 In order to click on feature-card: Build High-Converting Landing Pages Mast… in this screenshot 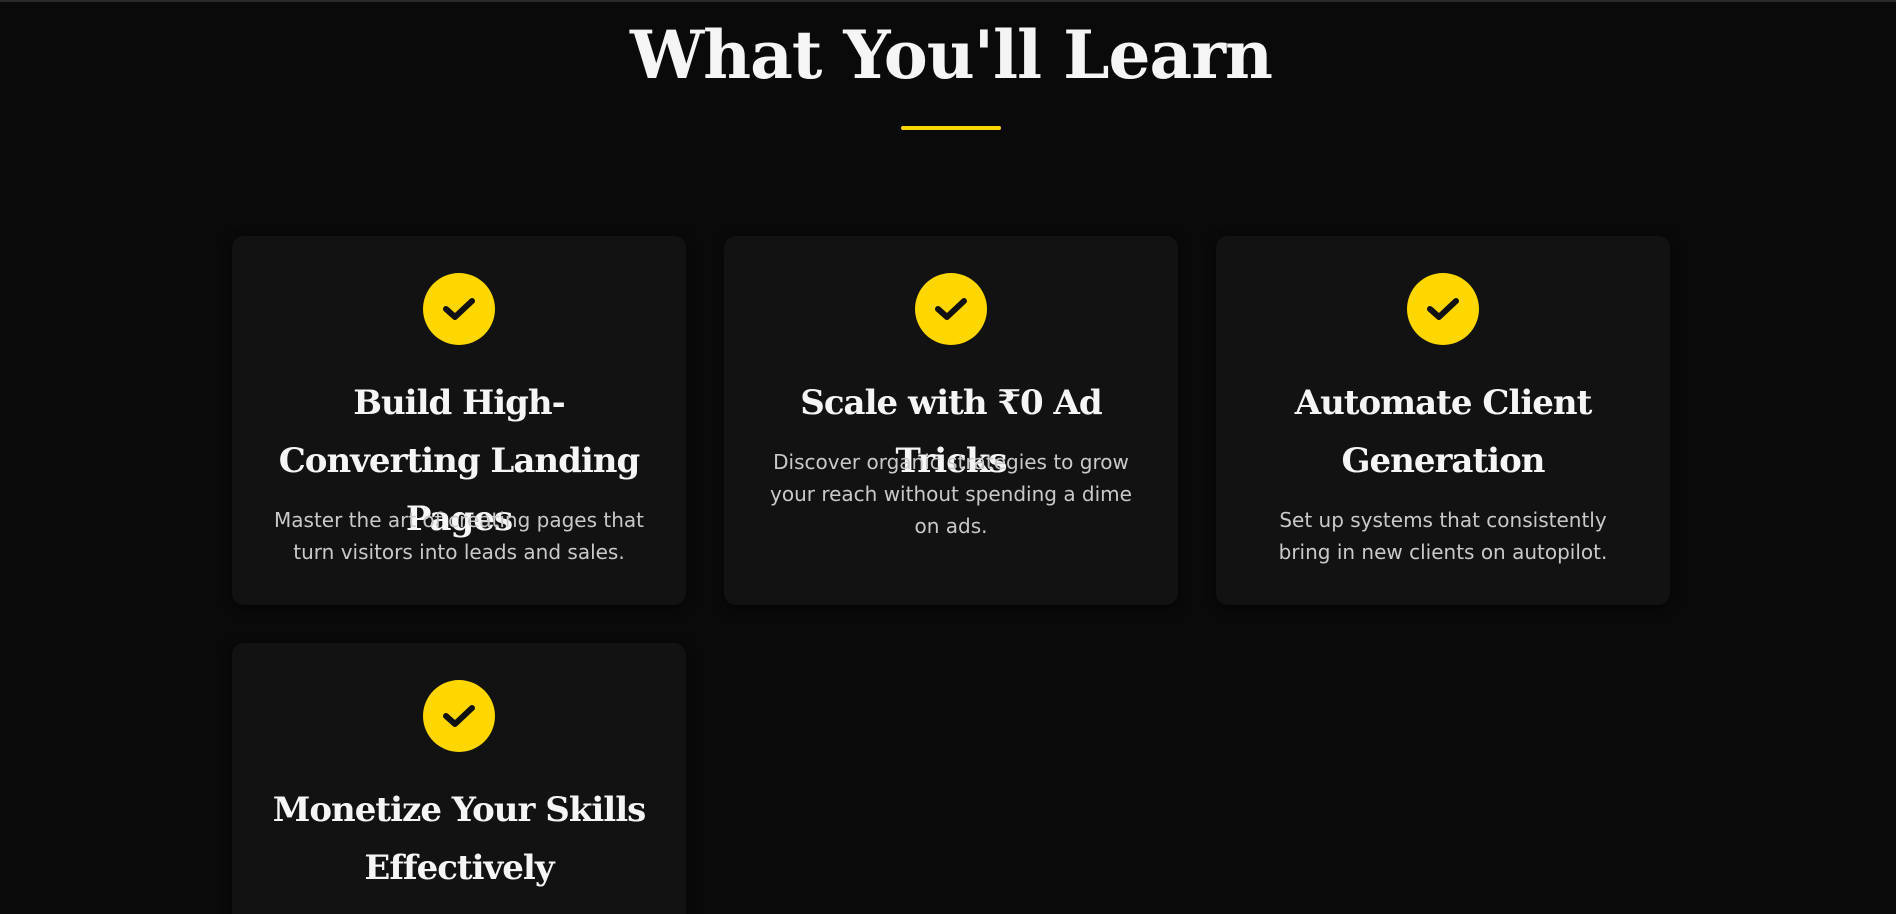, I will do `click(459, 420)`.